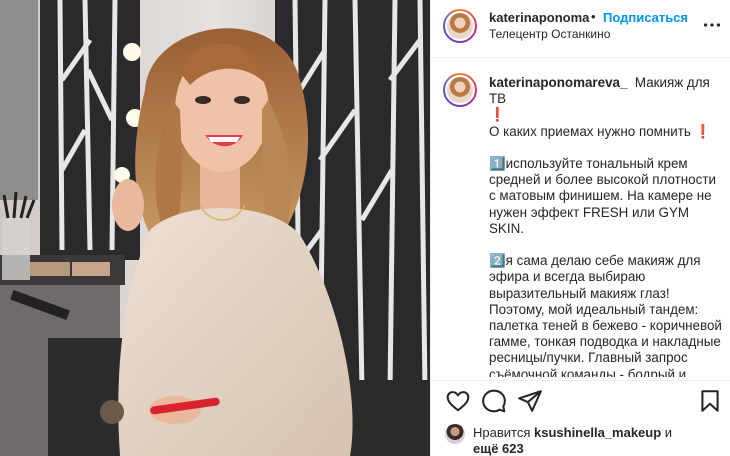 The image size is (730, 456). What do you see at coordinates (668, 432) in the screenshot?
I see `likes-and: и` at bounding box center [668, 432].